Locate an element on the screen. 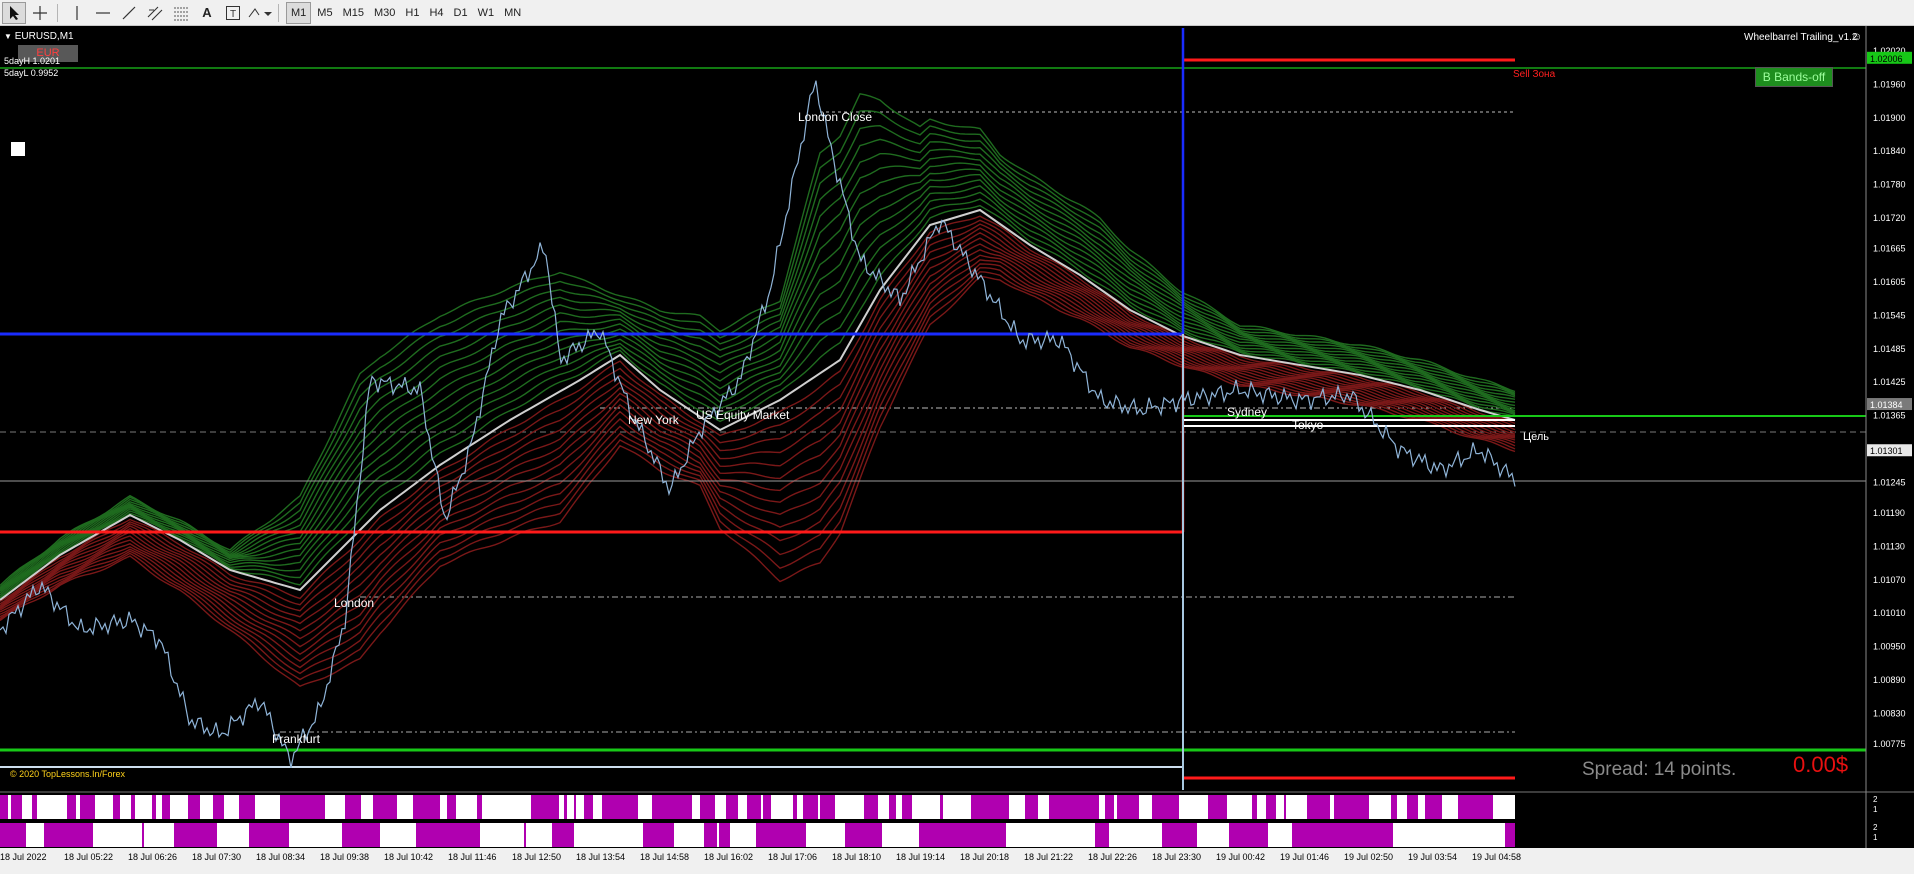  time-tick-label: 18 Jul 07:30 is located at coordinates (216, 857).